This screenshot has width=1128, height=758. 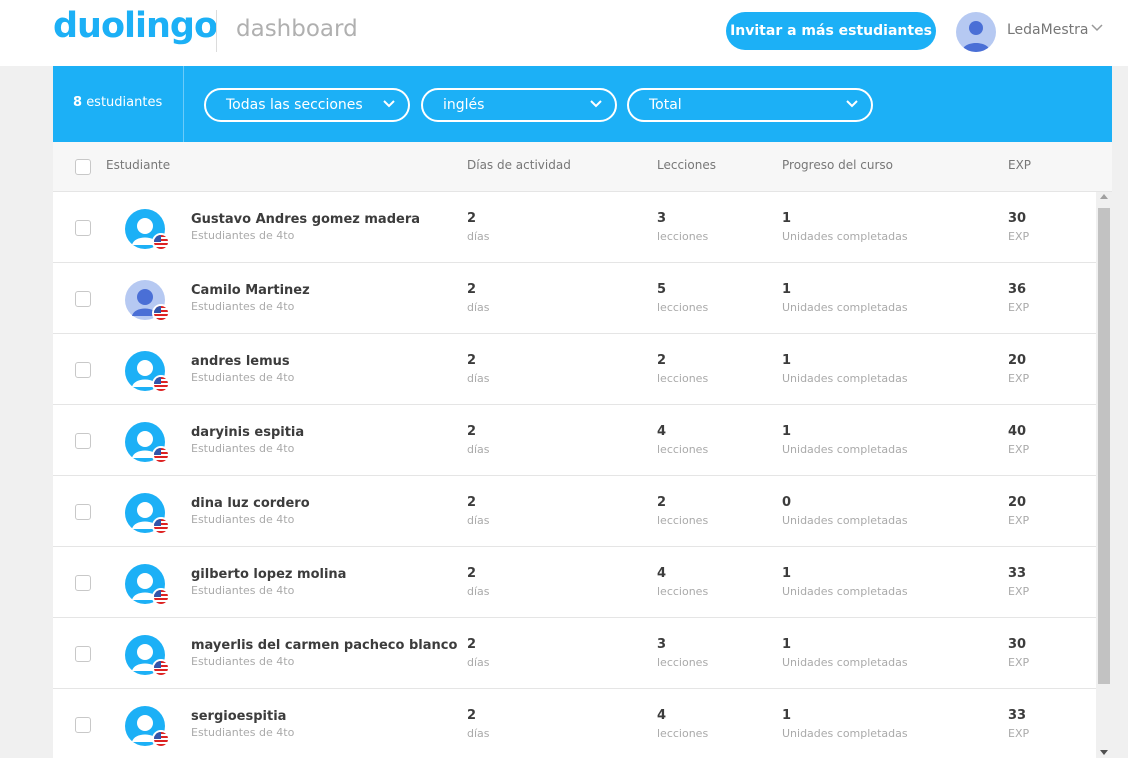 I want to click on language-dropdown: inglés, so click(x=519, y=105).